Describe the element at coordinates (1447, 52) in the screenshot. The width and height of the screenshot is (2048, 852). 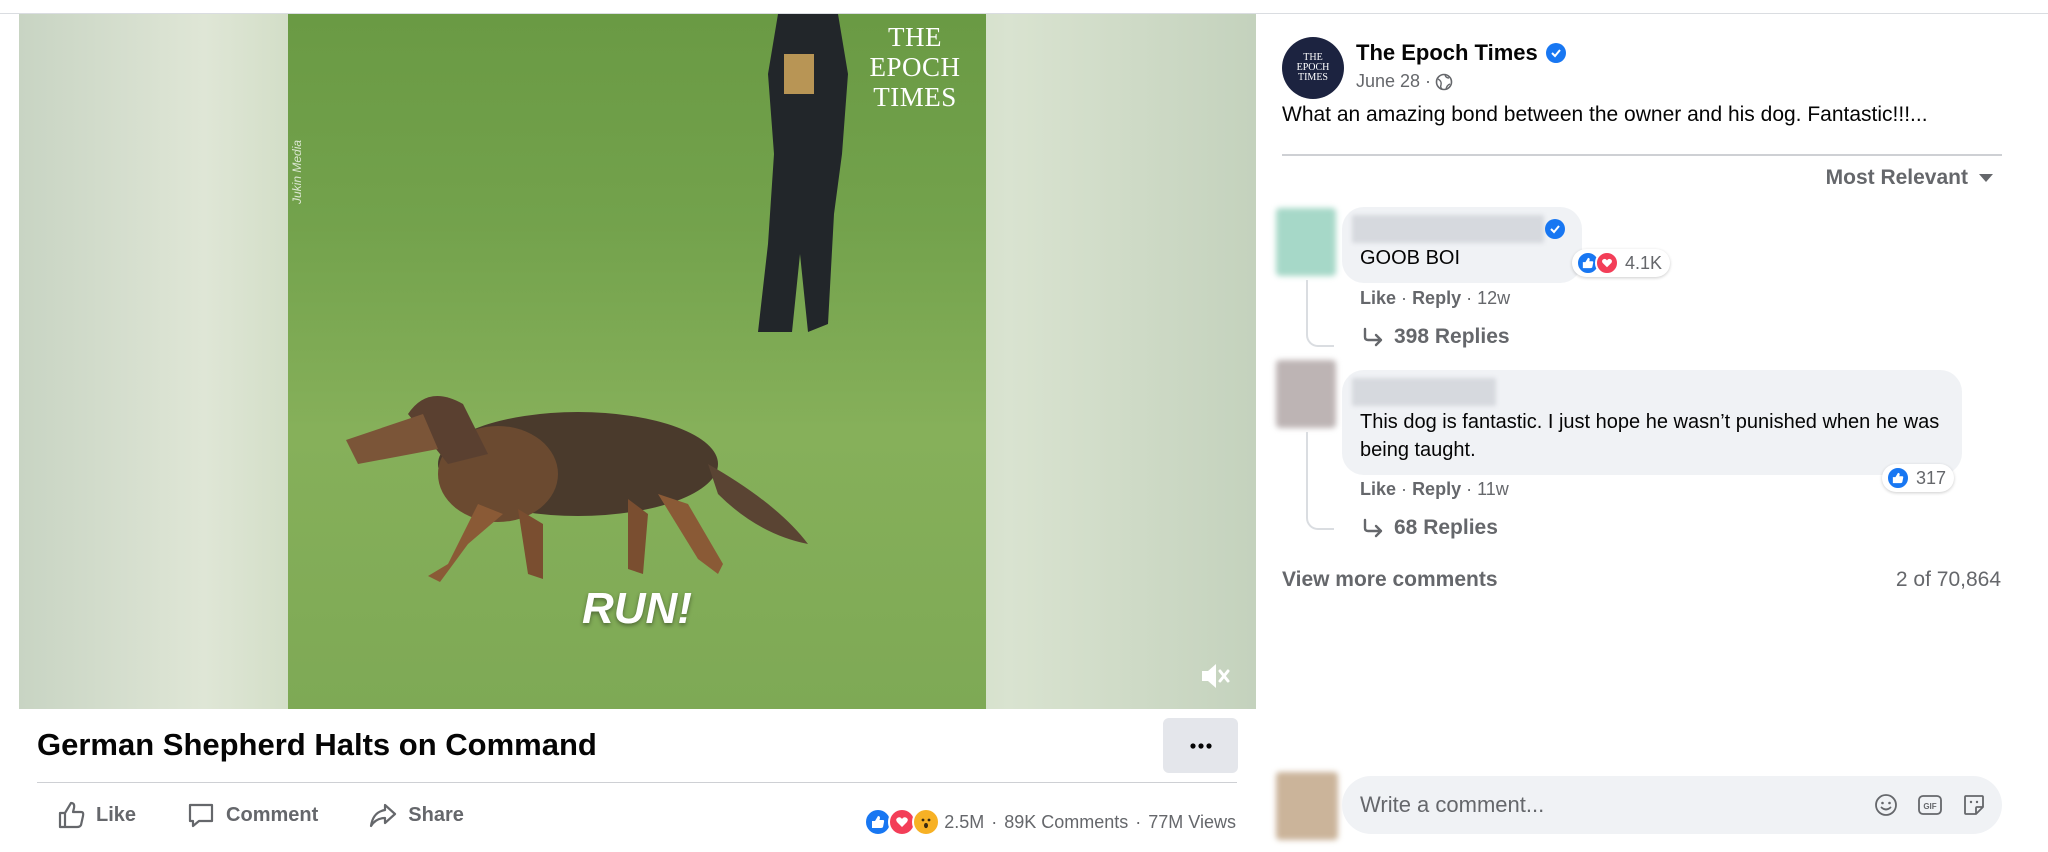
I see `page-name: The Epoch Times` at that location.